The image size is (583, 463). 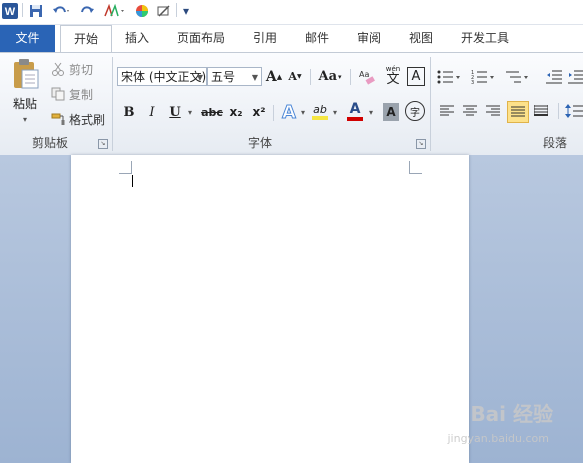 What do you see at coordinates (175, 112) in the screenshot?
I see `underline-button: U` at bounding box center [175, 112].